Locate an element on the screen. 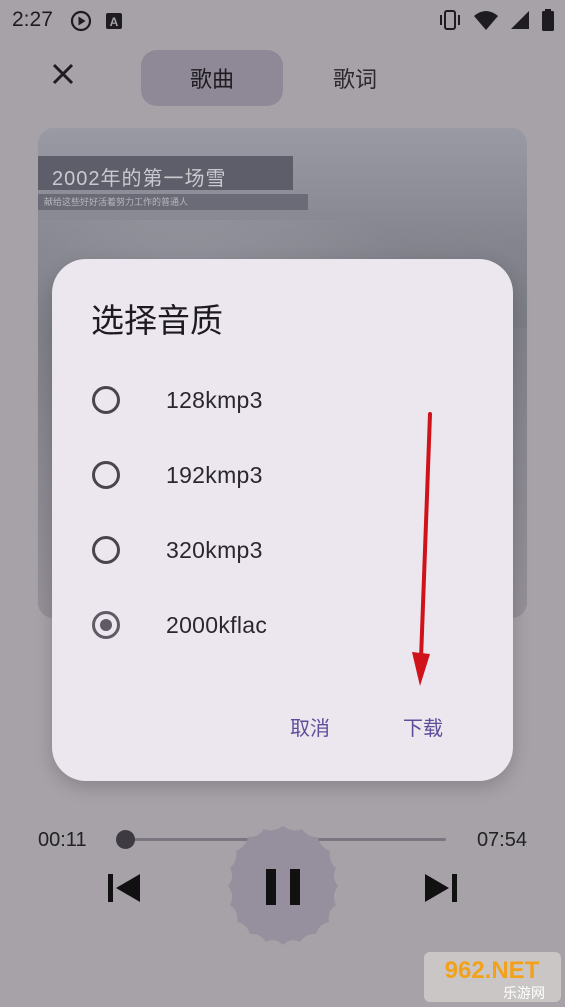 Image resolution: width=565 pixels, height=1007 pixels. skip-next-icon is located at coordinates (441, 888).